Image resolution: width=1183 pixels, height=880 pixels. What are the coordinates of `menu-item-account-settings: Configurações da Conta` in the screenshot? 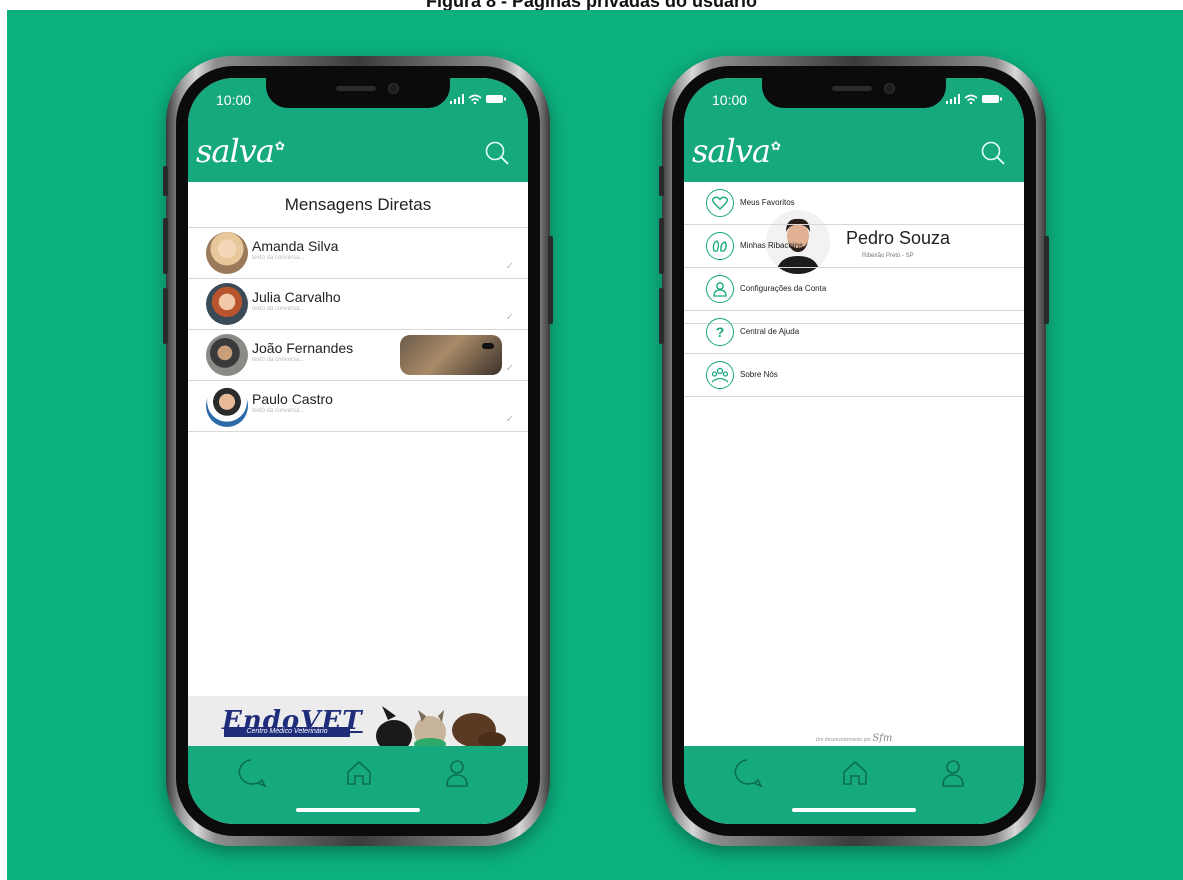 It's located at (854, 289).